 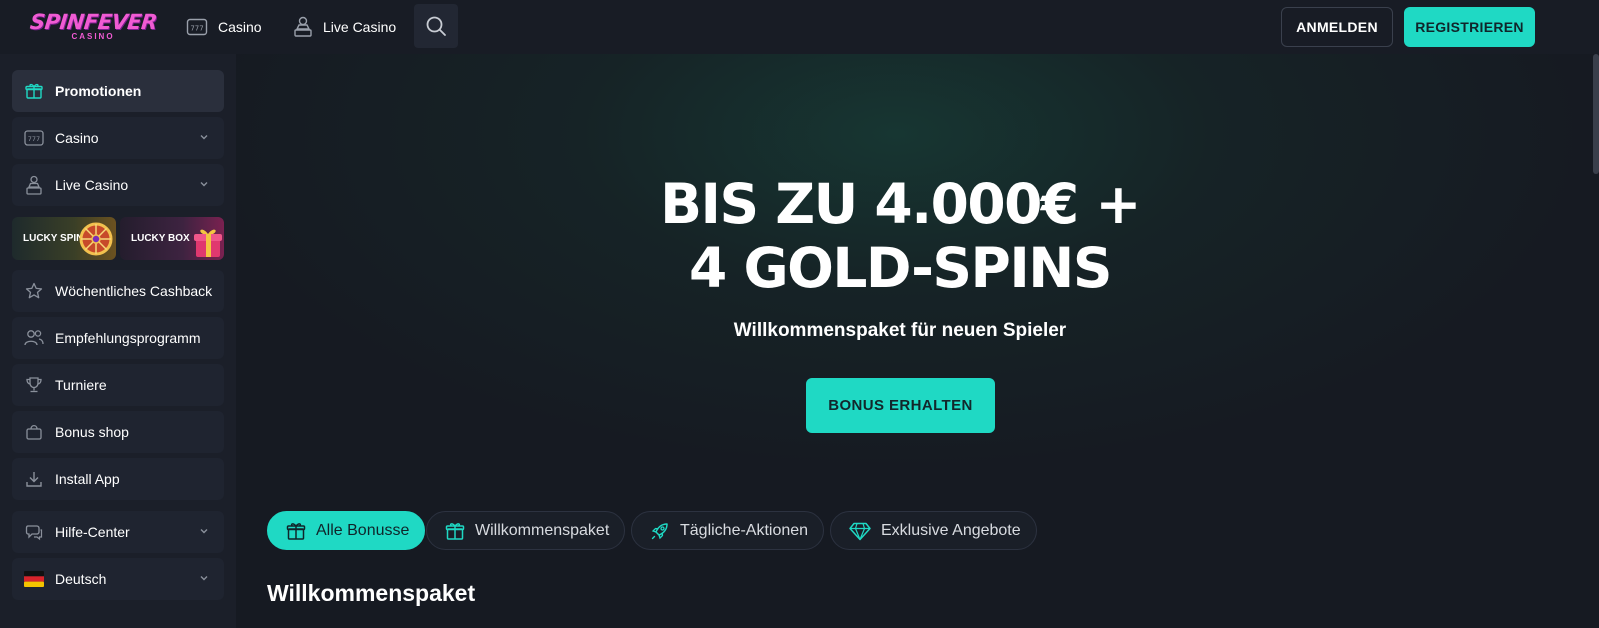 I want to click on sidebar-item-cashback: Wöchentliches Cashback, so click(x=118, y=291).